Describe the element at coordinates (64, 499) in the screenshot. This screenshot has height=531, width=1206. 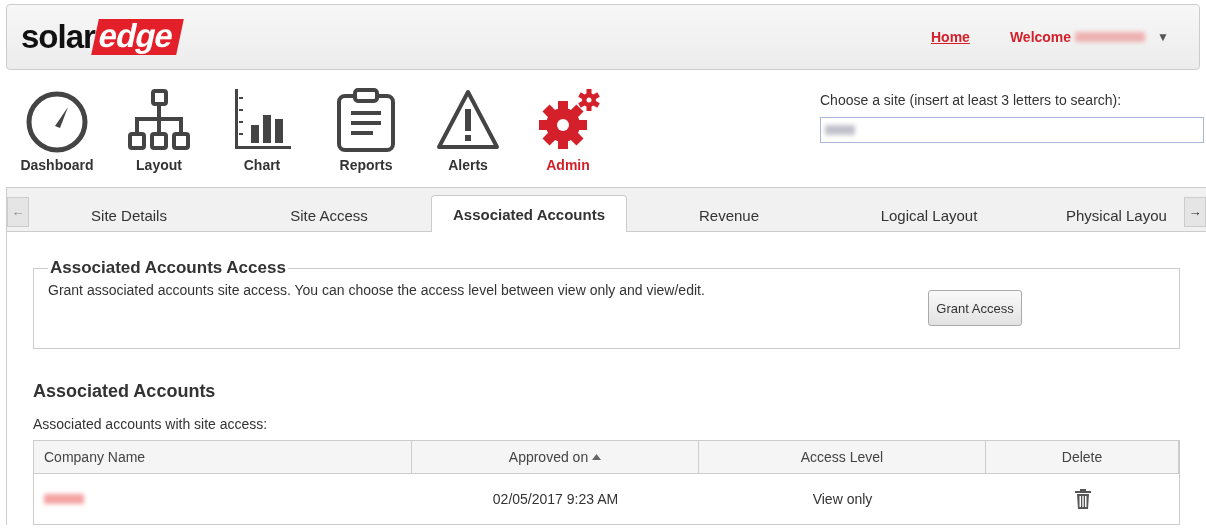
I see `redacted-company-name` at that location.